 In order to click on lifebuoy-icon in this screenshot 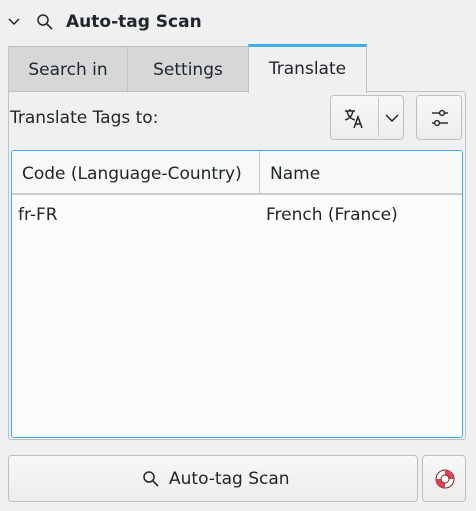, I will do `click(445, 479)`.